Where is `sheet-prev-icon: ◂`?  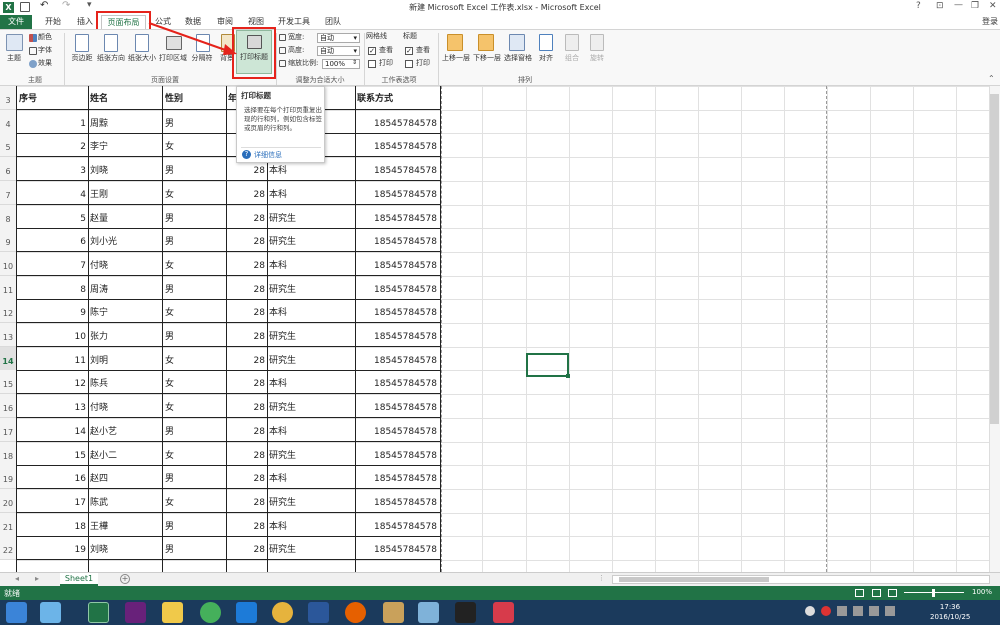
sheet-prev-icon: ◂ is located at coordinates (17, 578).